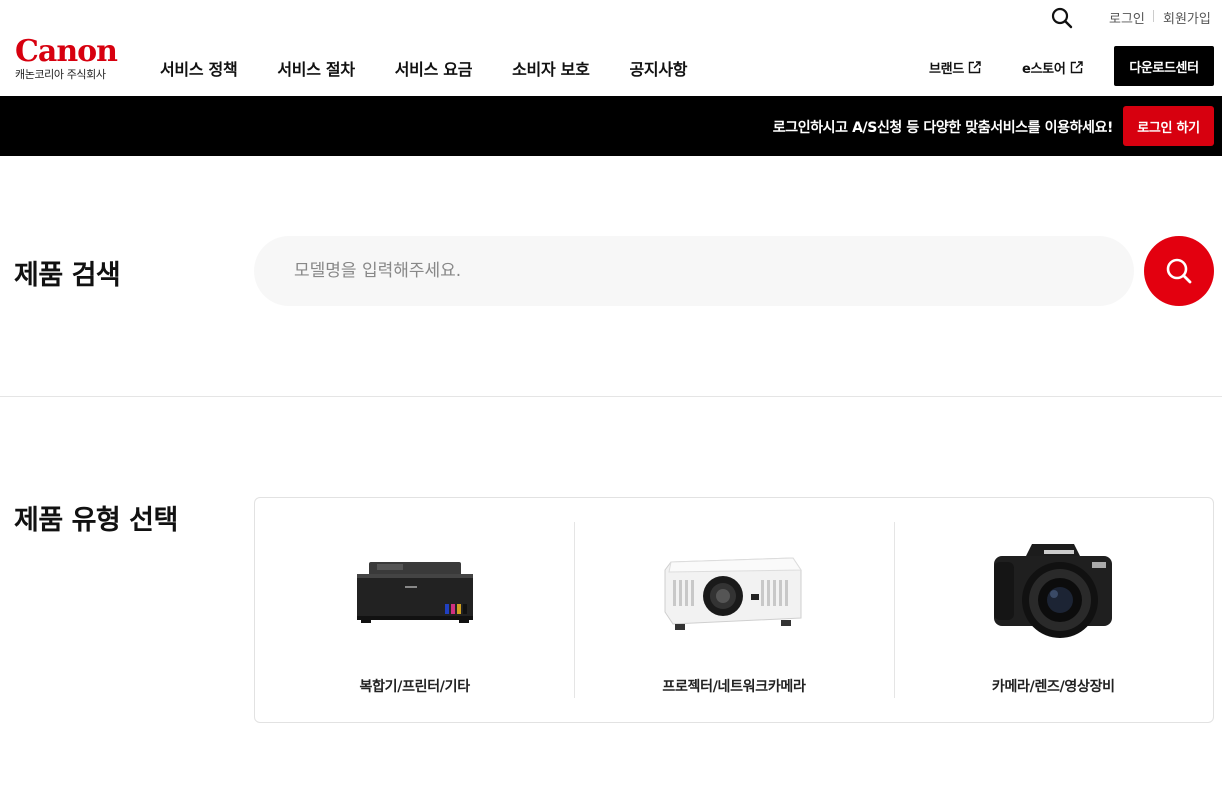 This screenshot has width=1222, height=785. What do you see at coordinates (1053, 592) in the screenshot?
I see `camera-image` at bounding box center [1053, 592].